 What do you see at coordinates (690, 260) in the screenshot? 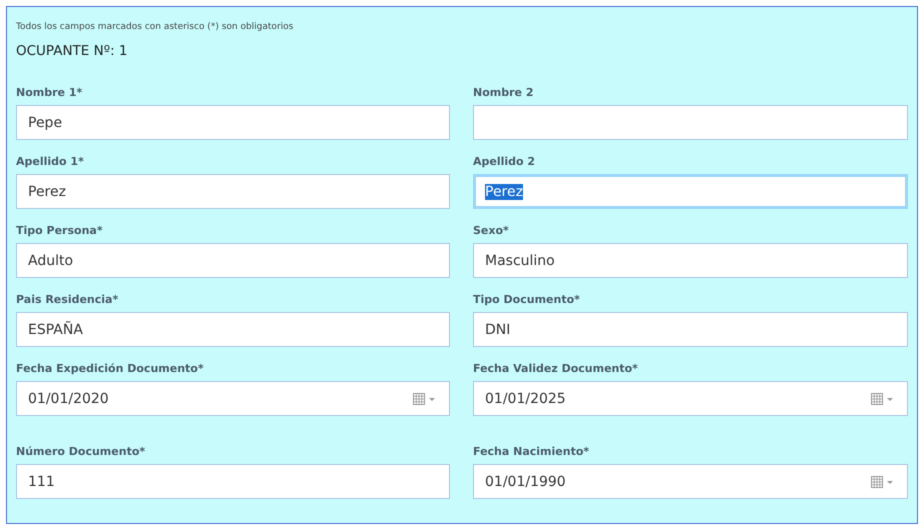
I see `input-field: Masculino` at bounding box center [690, 260].